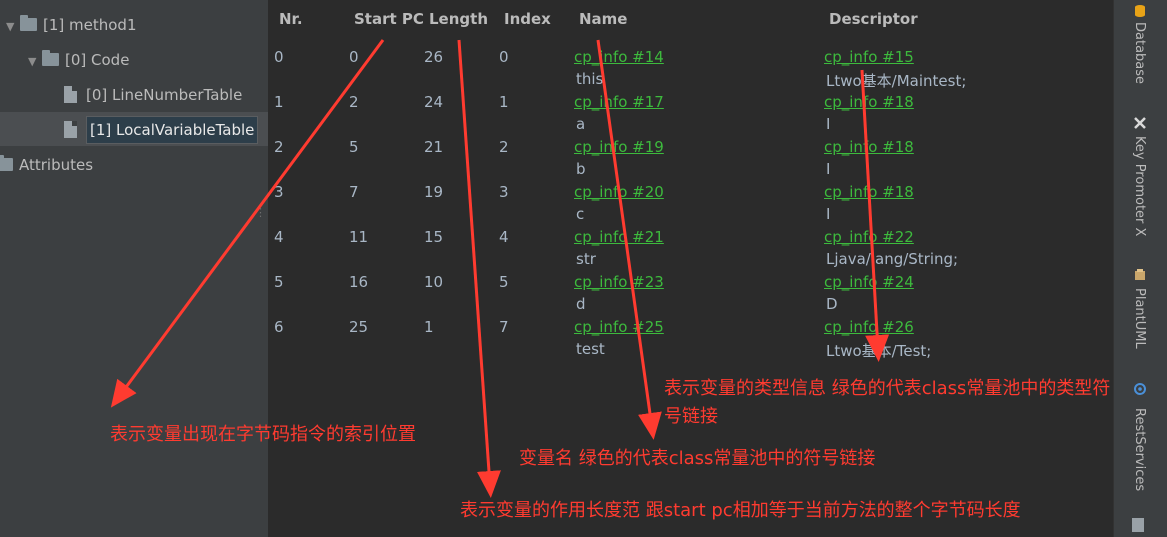 Image resolution: width=1167 pixels, height=537 pixels. What do you see at coordinates (263, 434) in the screenshot?
I see `annotation-start-pc: 表示变量出现在字节码指令的索引位置` at bounding box center [263, 434].